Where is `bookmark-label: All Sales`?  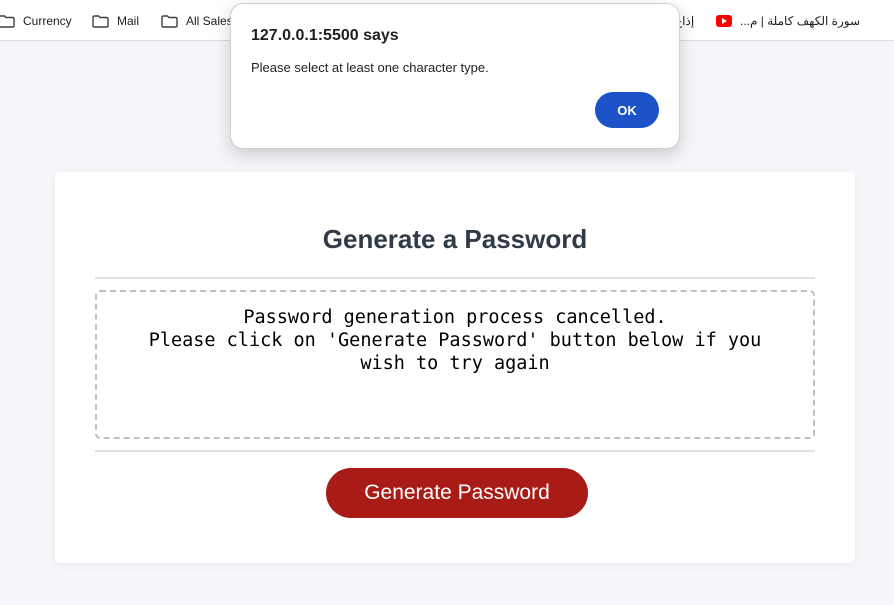
bookmark-label: All Sales is located at coordinates (209, 21).